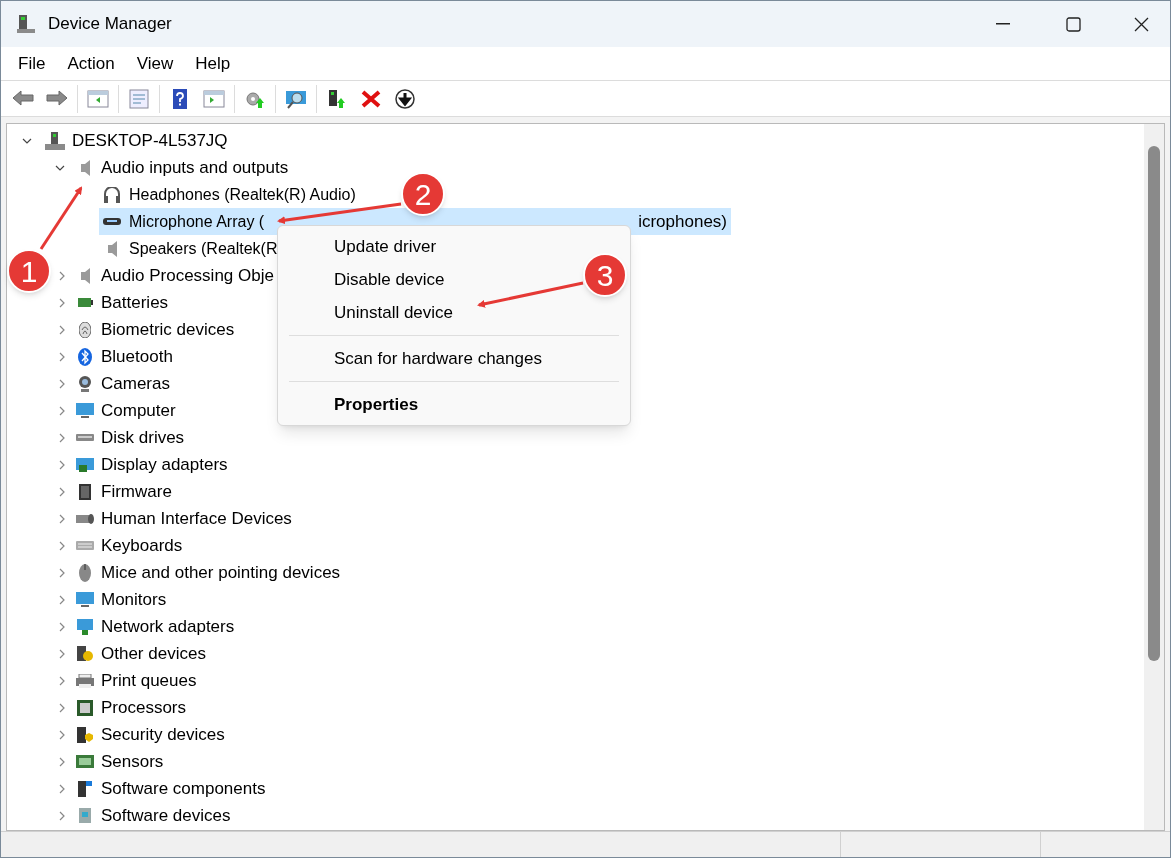  What do you see at coordinates (85, 626) in the screenshot?
I see `network-icon` at bounding box center [85, 626].